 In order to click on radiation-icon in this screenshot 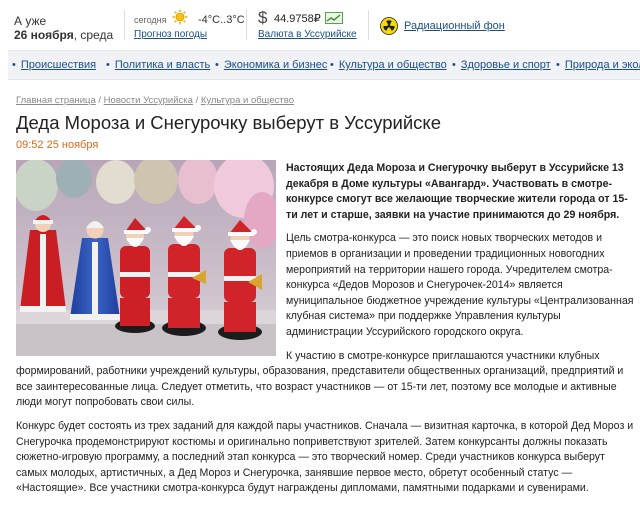, I will do `click(389, 26)`.